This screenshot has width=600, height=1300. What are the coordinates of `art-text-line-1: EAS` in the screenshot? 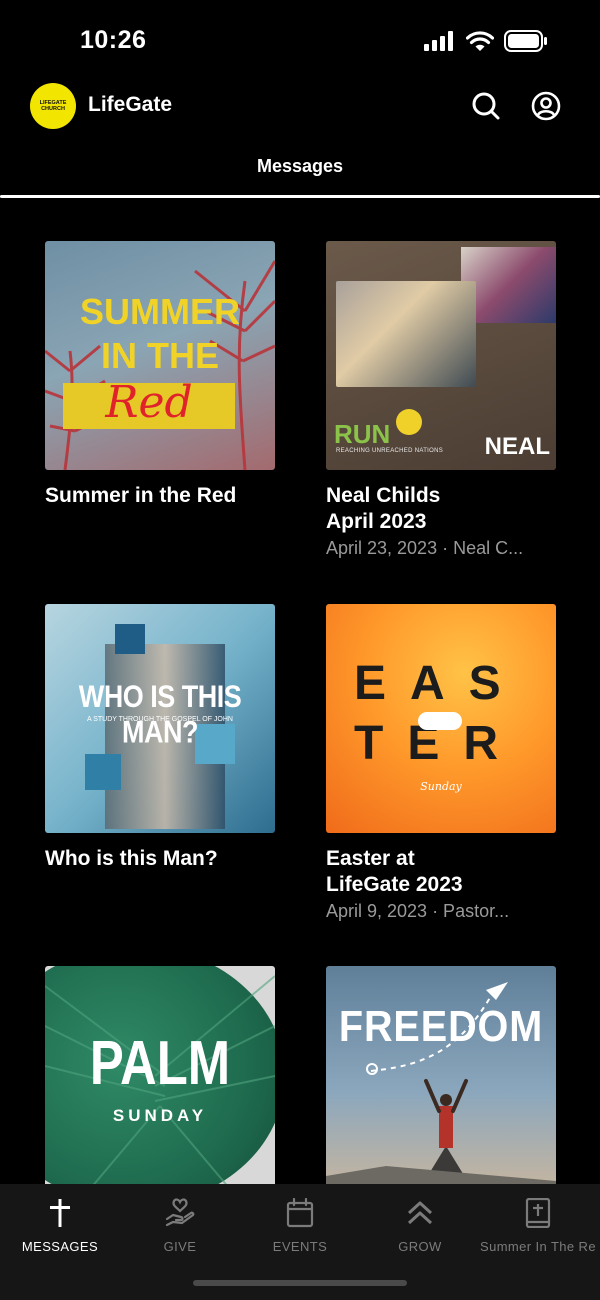 It's located at (439, 683).